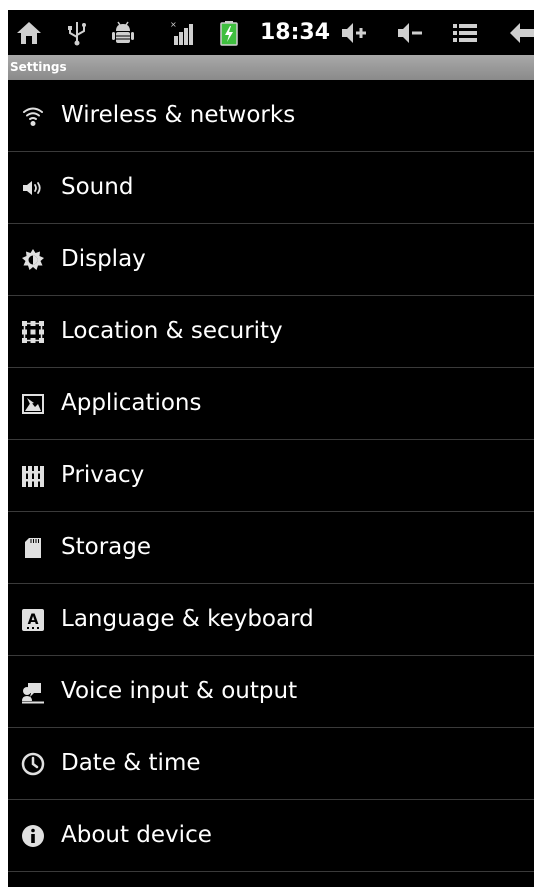  What do you see at coordinates (187, 619) in the screenshot?
I see `settings-item-label: Language & keyboard` at bounding box center [187, 619].